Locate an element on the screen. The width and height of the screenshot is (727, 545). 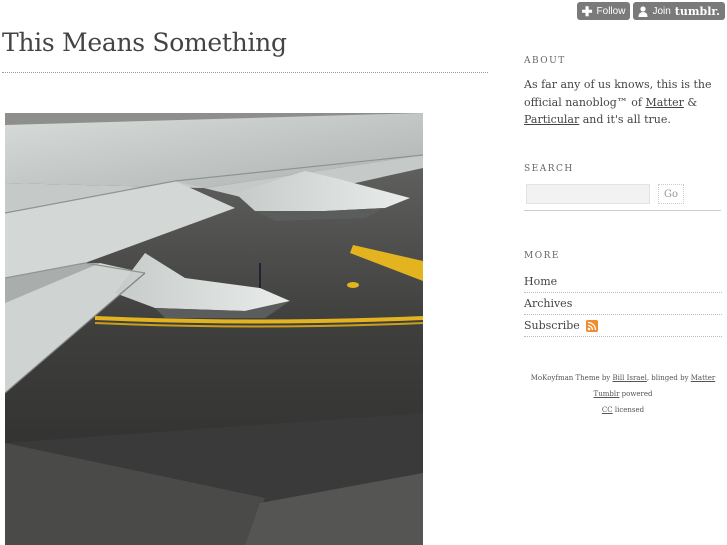
search-section: SEARCH Go is located at coordinates (623, 187).